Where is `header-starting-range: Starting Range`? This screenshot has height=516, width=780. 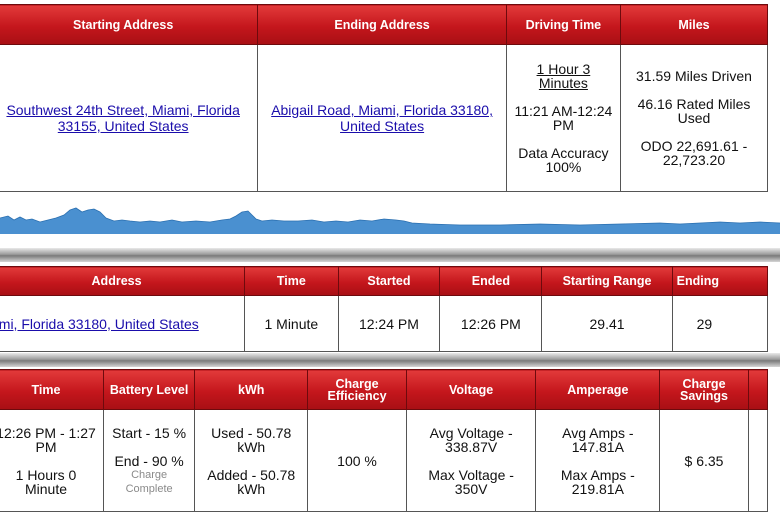 header-starting-range: Starting Range is located at coordinates (607, 281).